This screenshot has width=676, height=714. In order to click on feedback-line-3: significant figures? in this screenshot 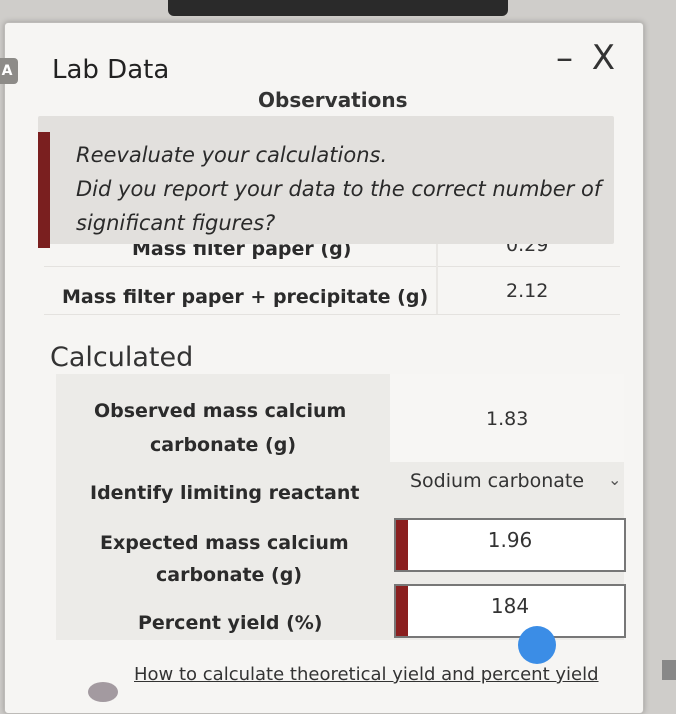, I will do `click(176, 223)`.